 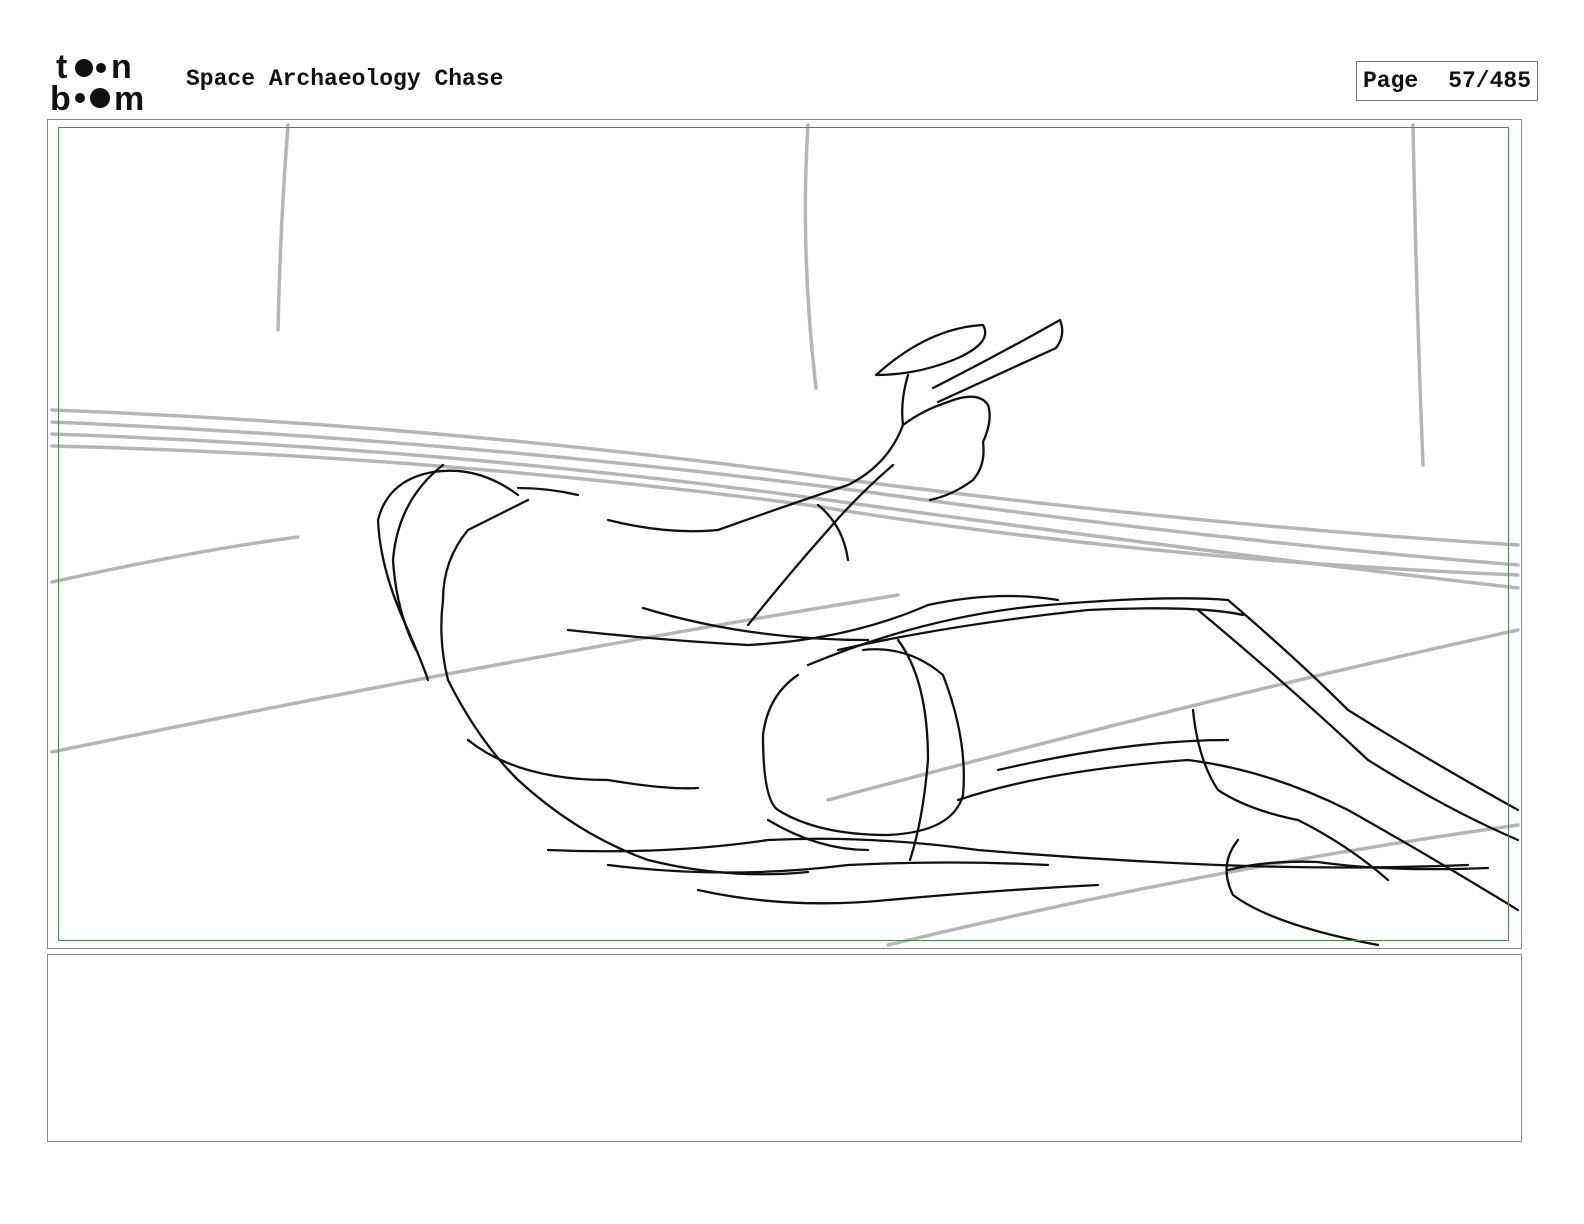 I want to click on svg-text: m, so click(x=129, y=96).